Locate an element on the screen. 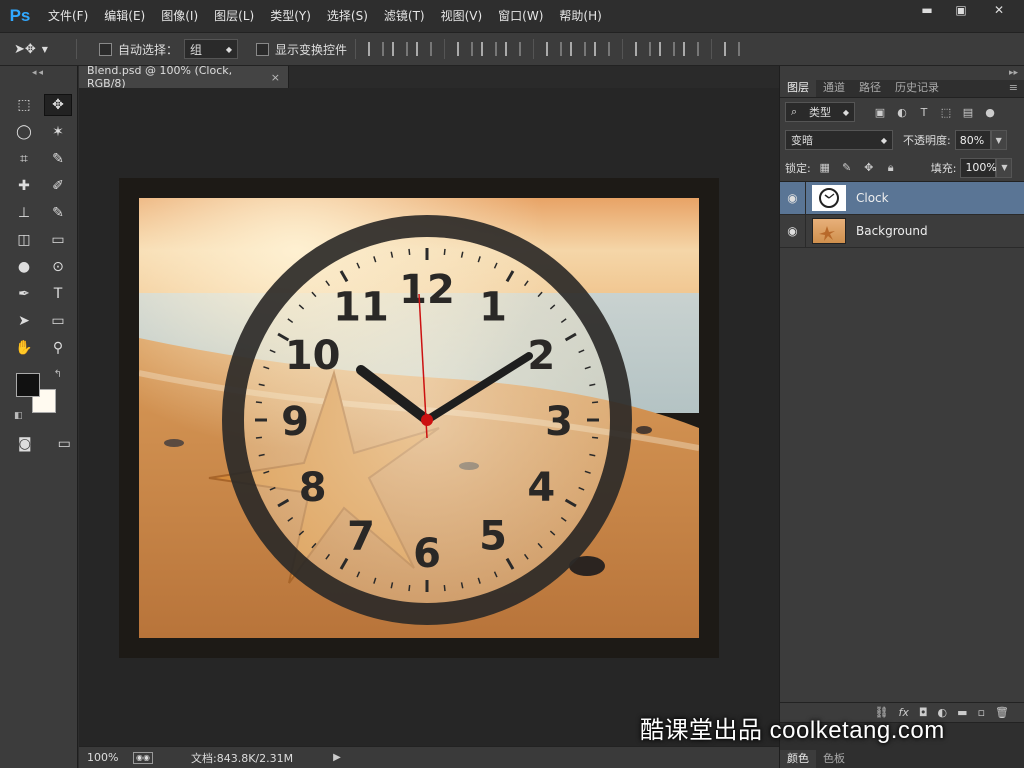 Image resolution: width=1024 pixels, height=768 pixels. history-brush-icon: ✎ is located at coordinates (58, 213).